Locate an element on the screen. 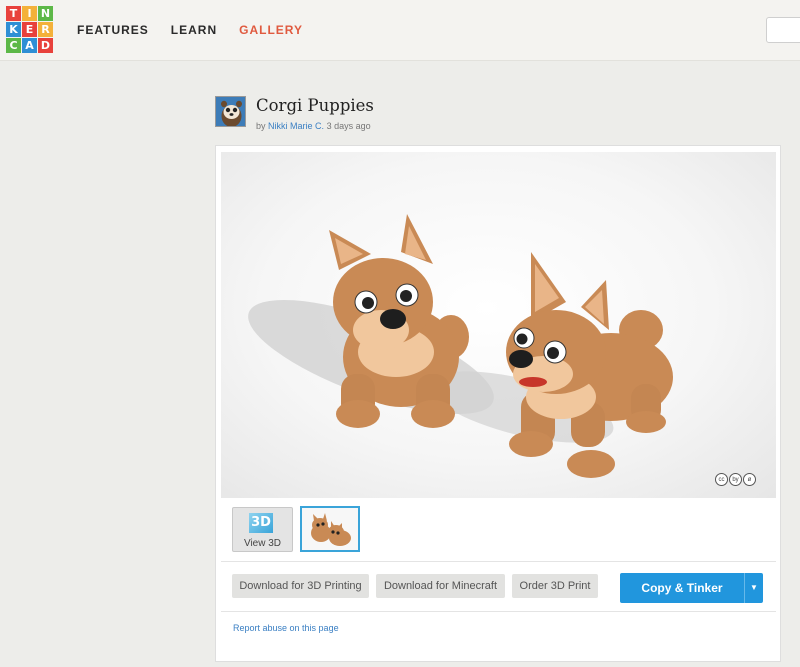 Image resolution: width=800 pixels, height=667 pixels. design-byline: by Nikki Marie C. 3 days ago is located at coordinates (313, 126).